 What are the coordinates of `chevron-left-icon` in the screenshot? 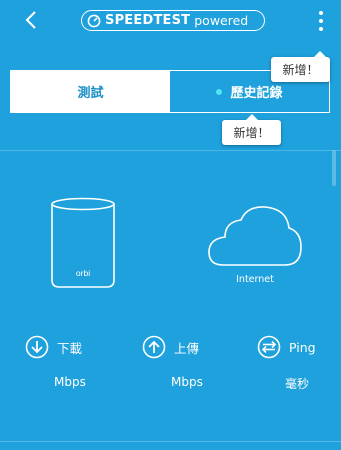 It's located at (32, 20).